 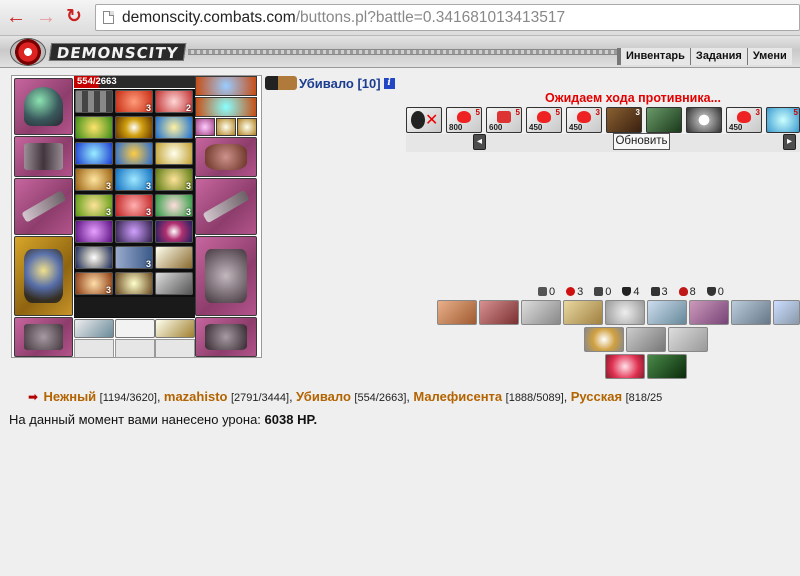 I want to click on bracers-slot, so click(x=43, y=156).